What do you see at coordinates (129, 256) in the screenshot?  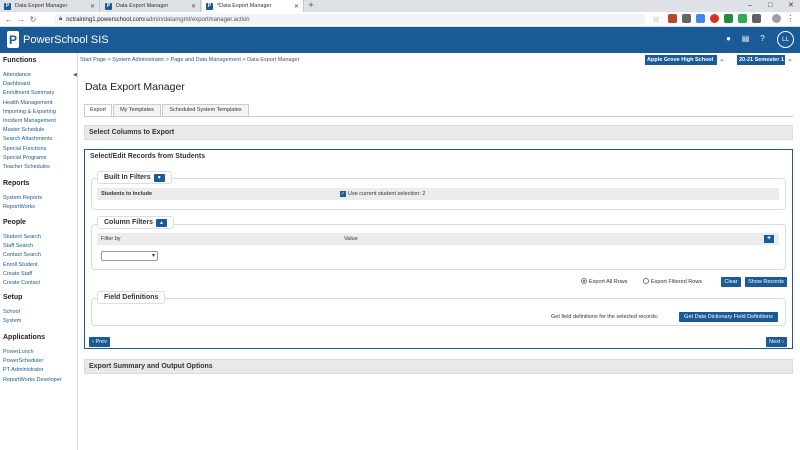 I see `filter-by-select: ▾` at bounding box center [129, 256].